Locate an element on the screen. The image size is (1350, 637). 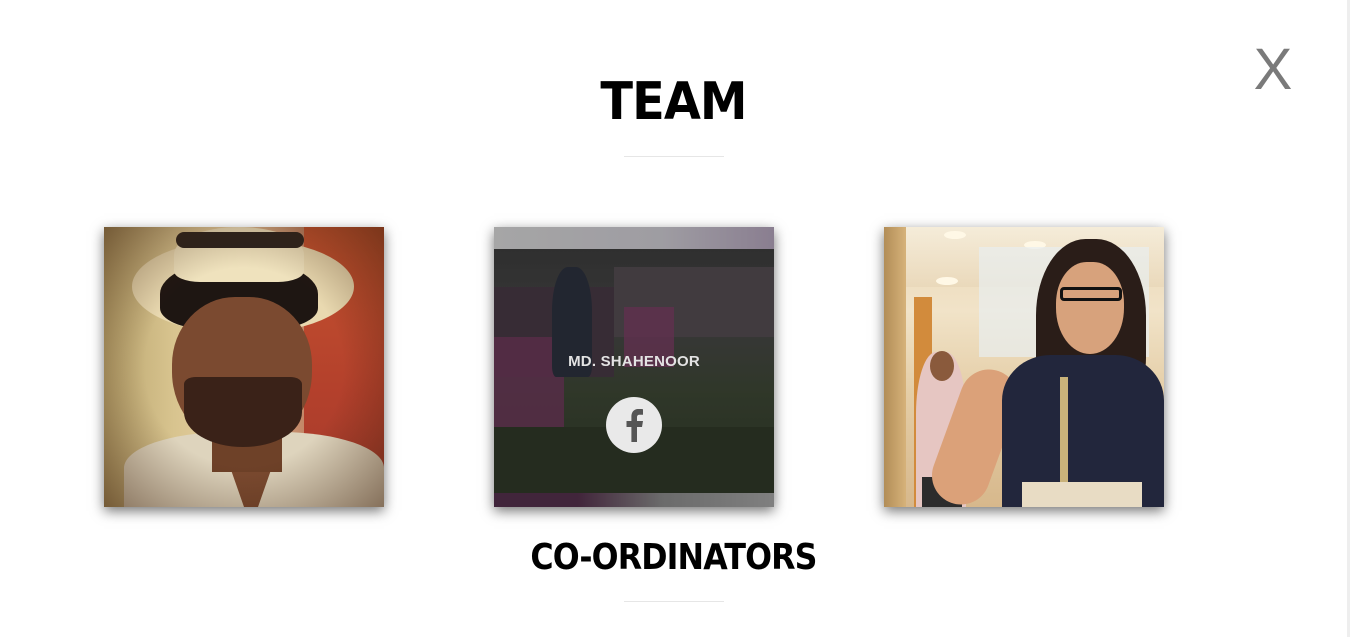
page-title: TEAM is located at coordinates (673, 102).